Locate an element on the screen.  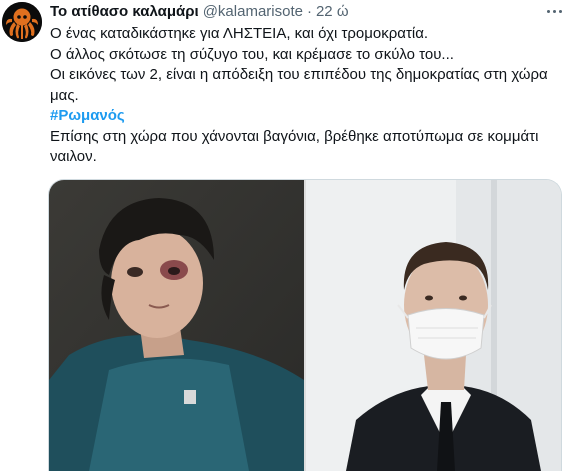
tweet-header: Το ατίθασο καλαμάρι @kalamarisote · 22 ώ is located at coordinates (295, 13).